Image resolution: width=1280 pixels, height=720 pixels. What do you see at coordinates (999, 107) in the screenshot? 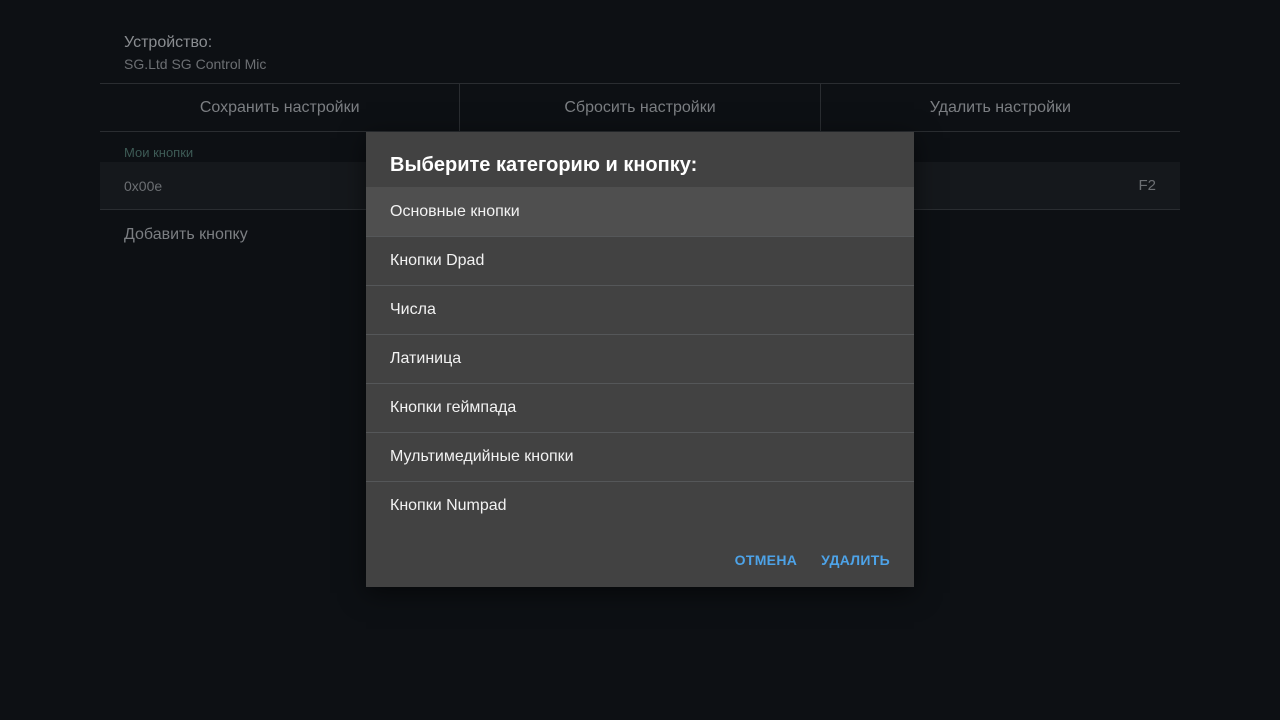
I see `delete-settings-button: Удалить настройки` at bounding box center [999, 107].